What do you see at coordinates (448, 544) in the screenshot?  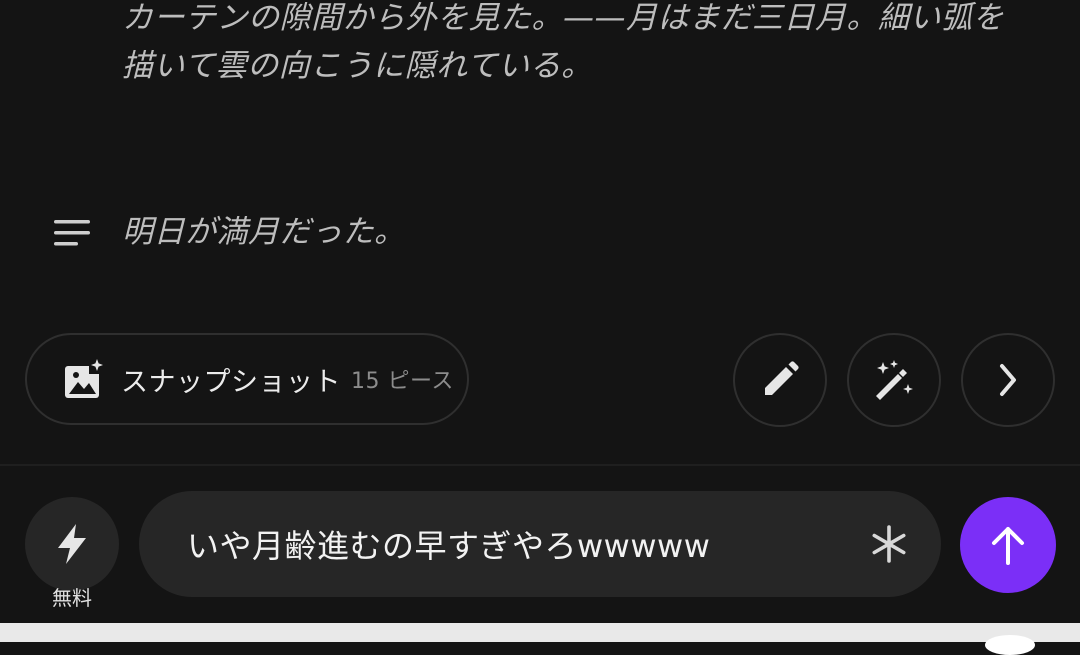 I see `message-input-value: いや月齢進むの早すぎやろwwwww` at bounding box center [448, 544].